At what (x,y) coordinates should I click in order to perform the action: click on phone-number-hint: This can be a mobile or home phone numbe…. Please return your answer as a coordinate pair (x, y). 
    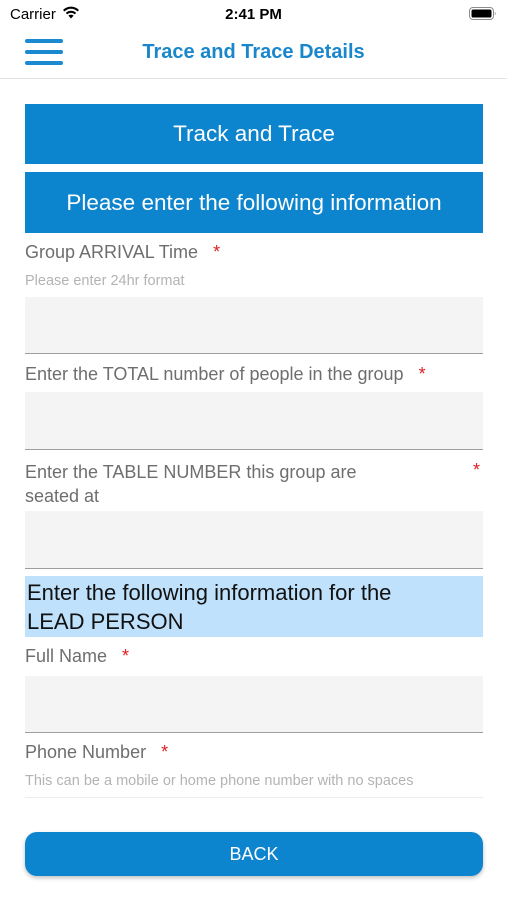
    Looking at the image, I should click on (219, 781).